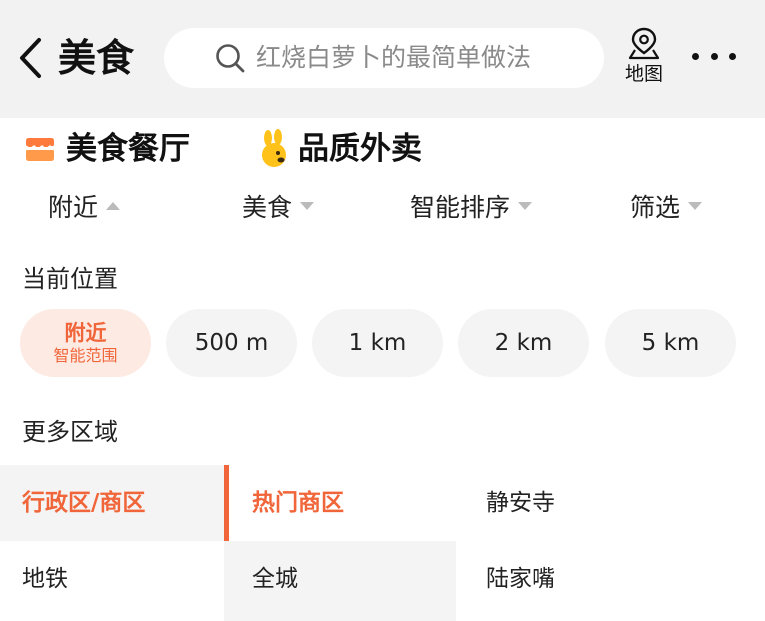  I want to click on shop-icon, so click(40, 149).